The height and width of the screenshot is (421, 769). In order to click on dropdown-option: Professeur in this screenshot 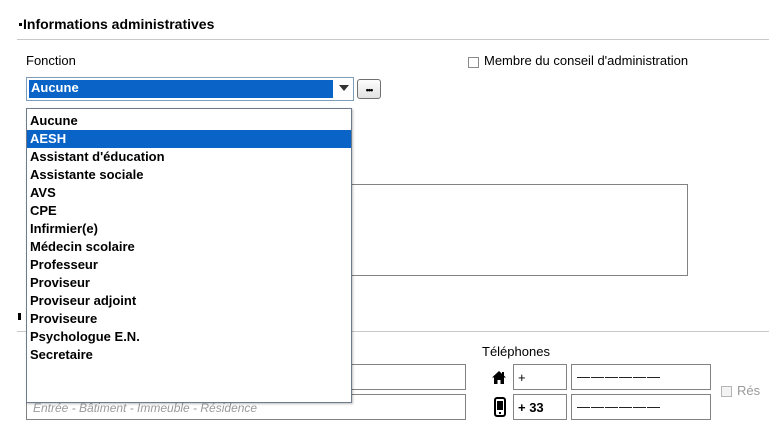, I will do `click(189, 265)`.